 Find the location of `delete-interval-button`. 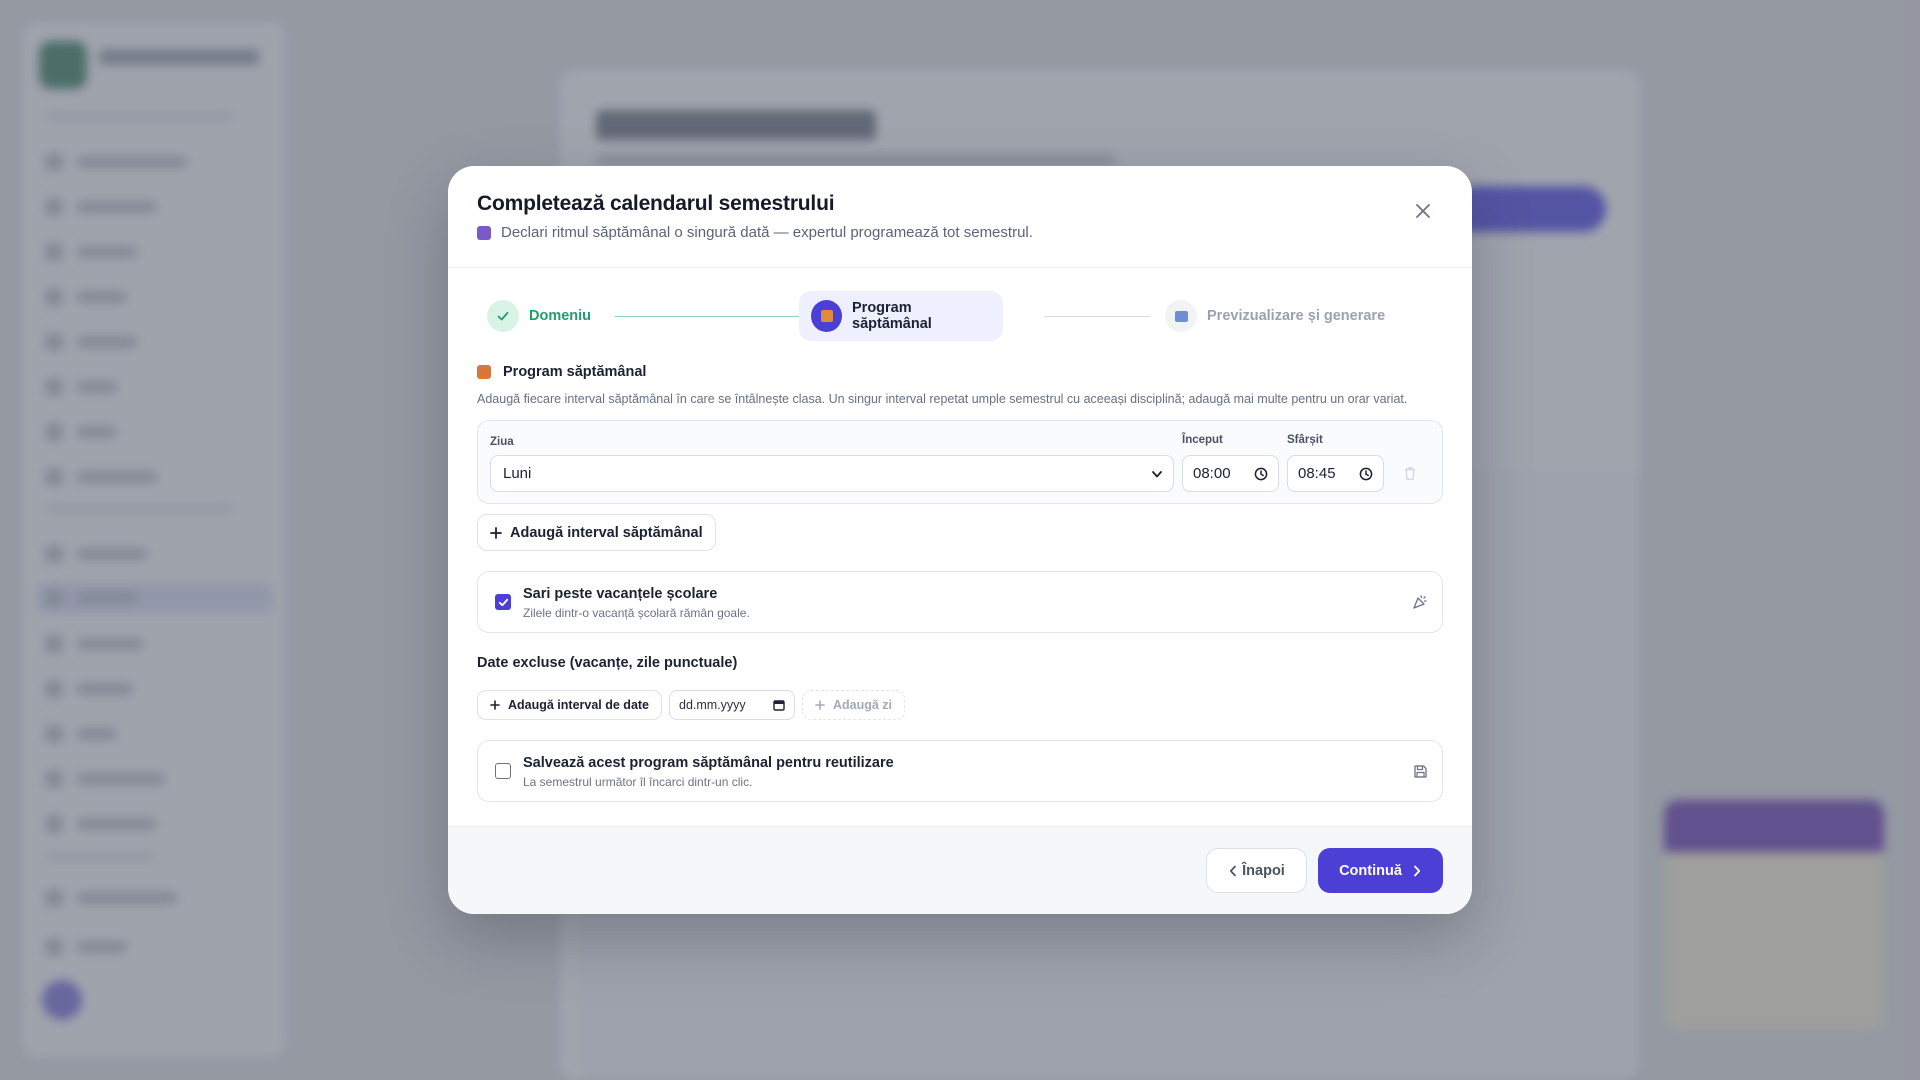

delete-interval-button is located at coordinates (1410, 473).